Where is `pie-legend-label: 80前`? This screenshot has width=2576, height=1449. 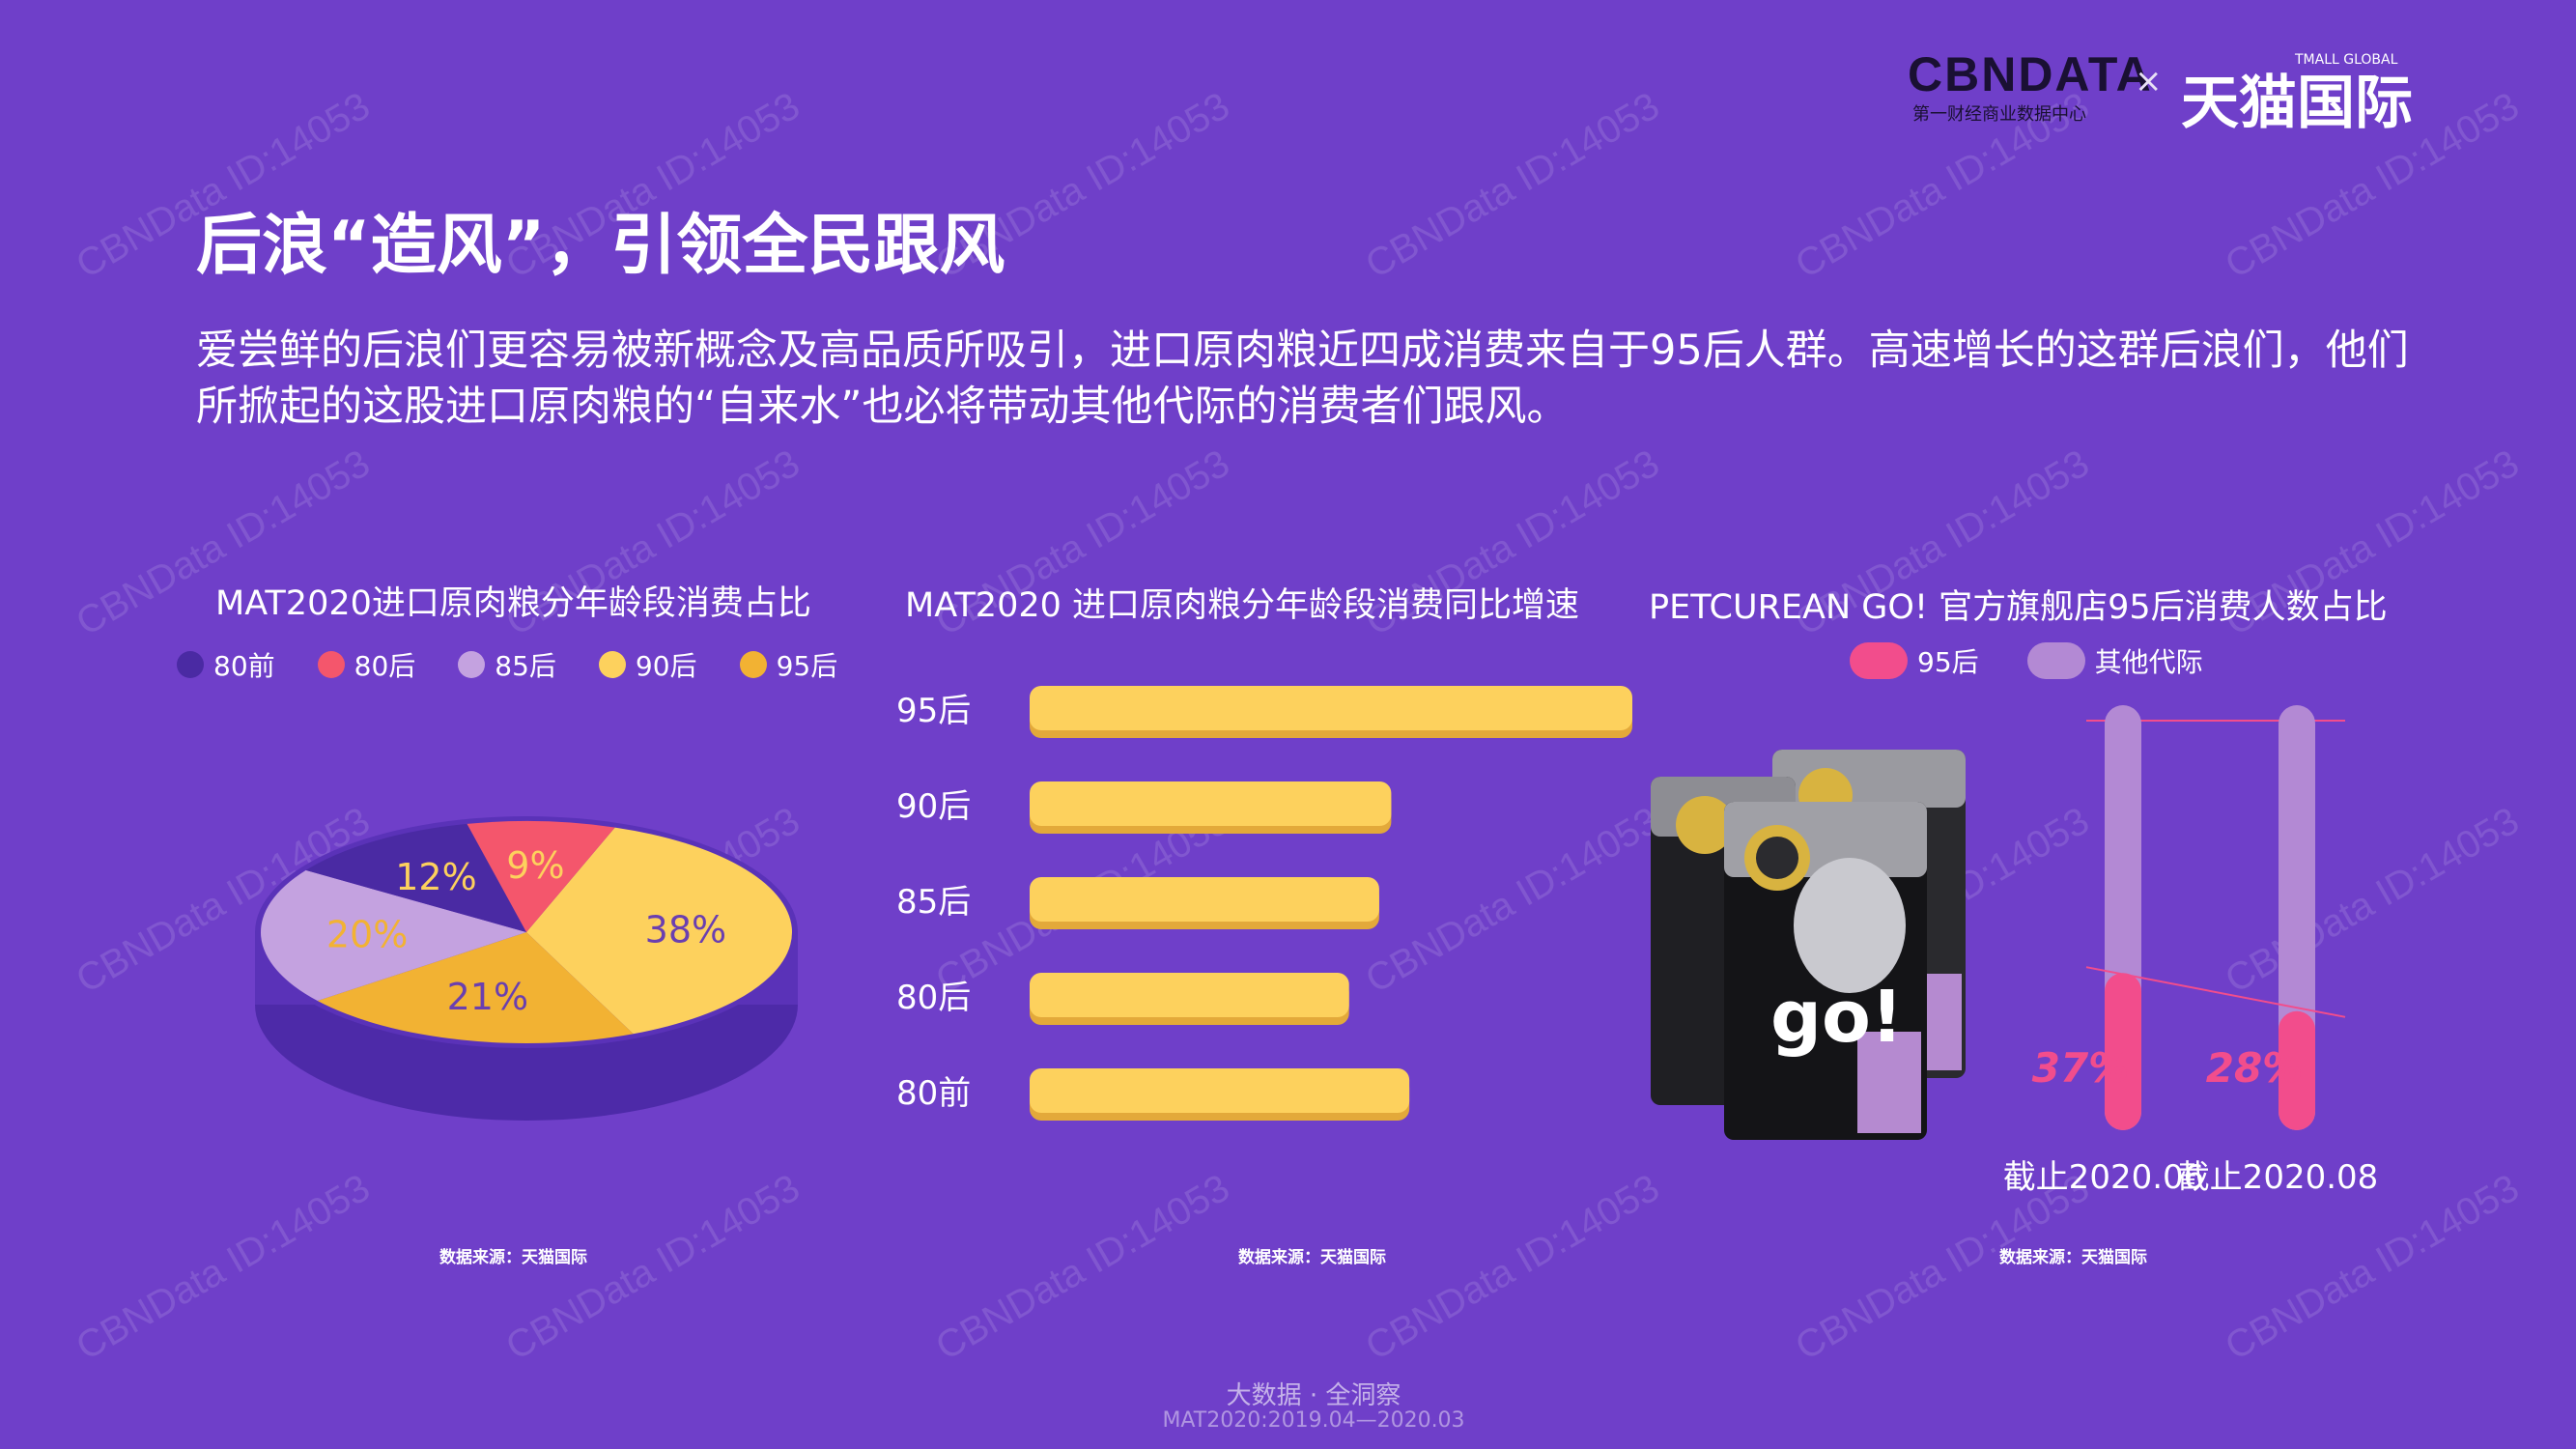
pie-legend-label: 80前 is located at coordinates (244, 666).